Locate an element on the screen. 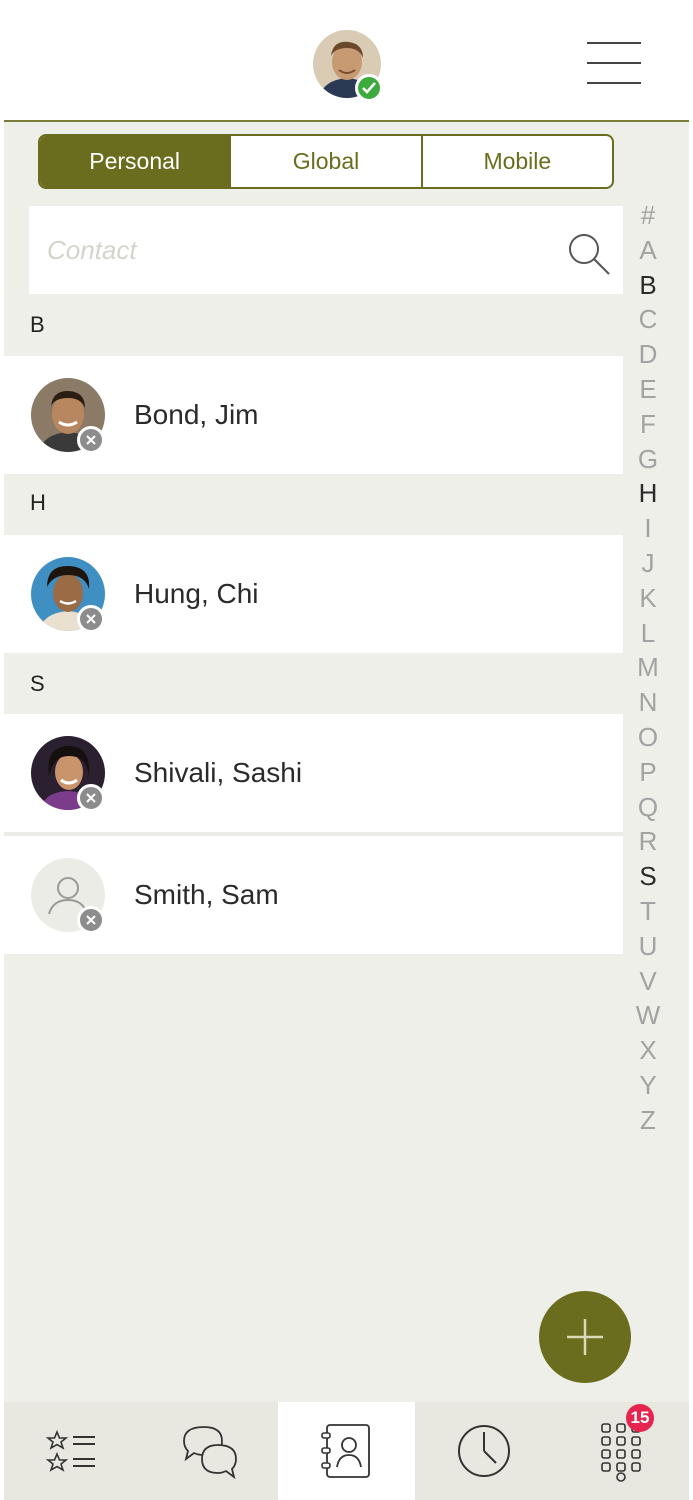 The width and height of the screenshot is (693, 1500). address-book-icon is located at coordinates (345, 1451).